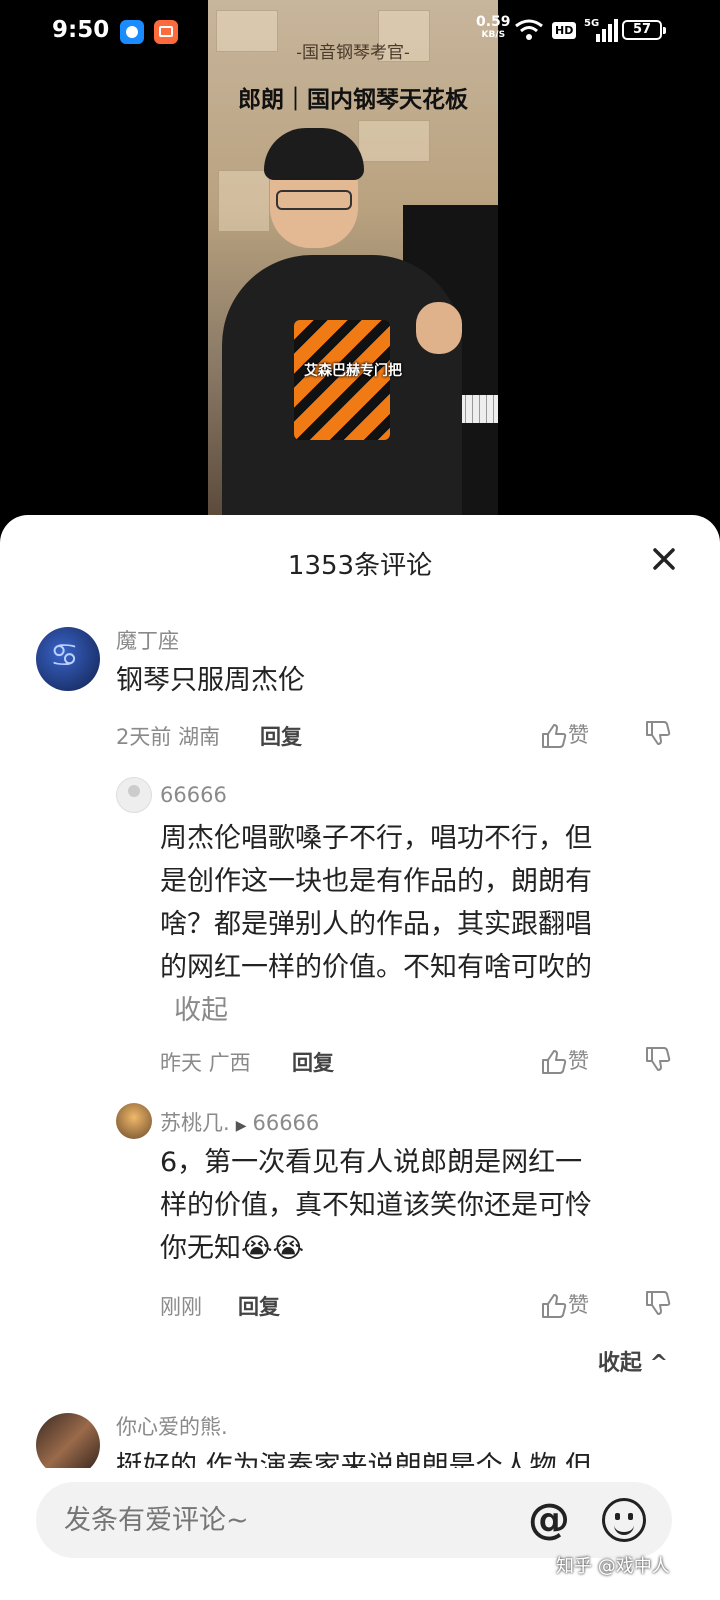 Image resolution: width=720 pixels, height=1600 pixels. I want to click on comment-time: 2天前, so click(144, 737).